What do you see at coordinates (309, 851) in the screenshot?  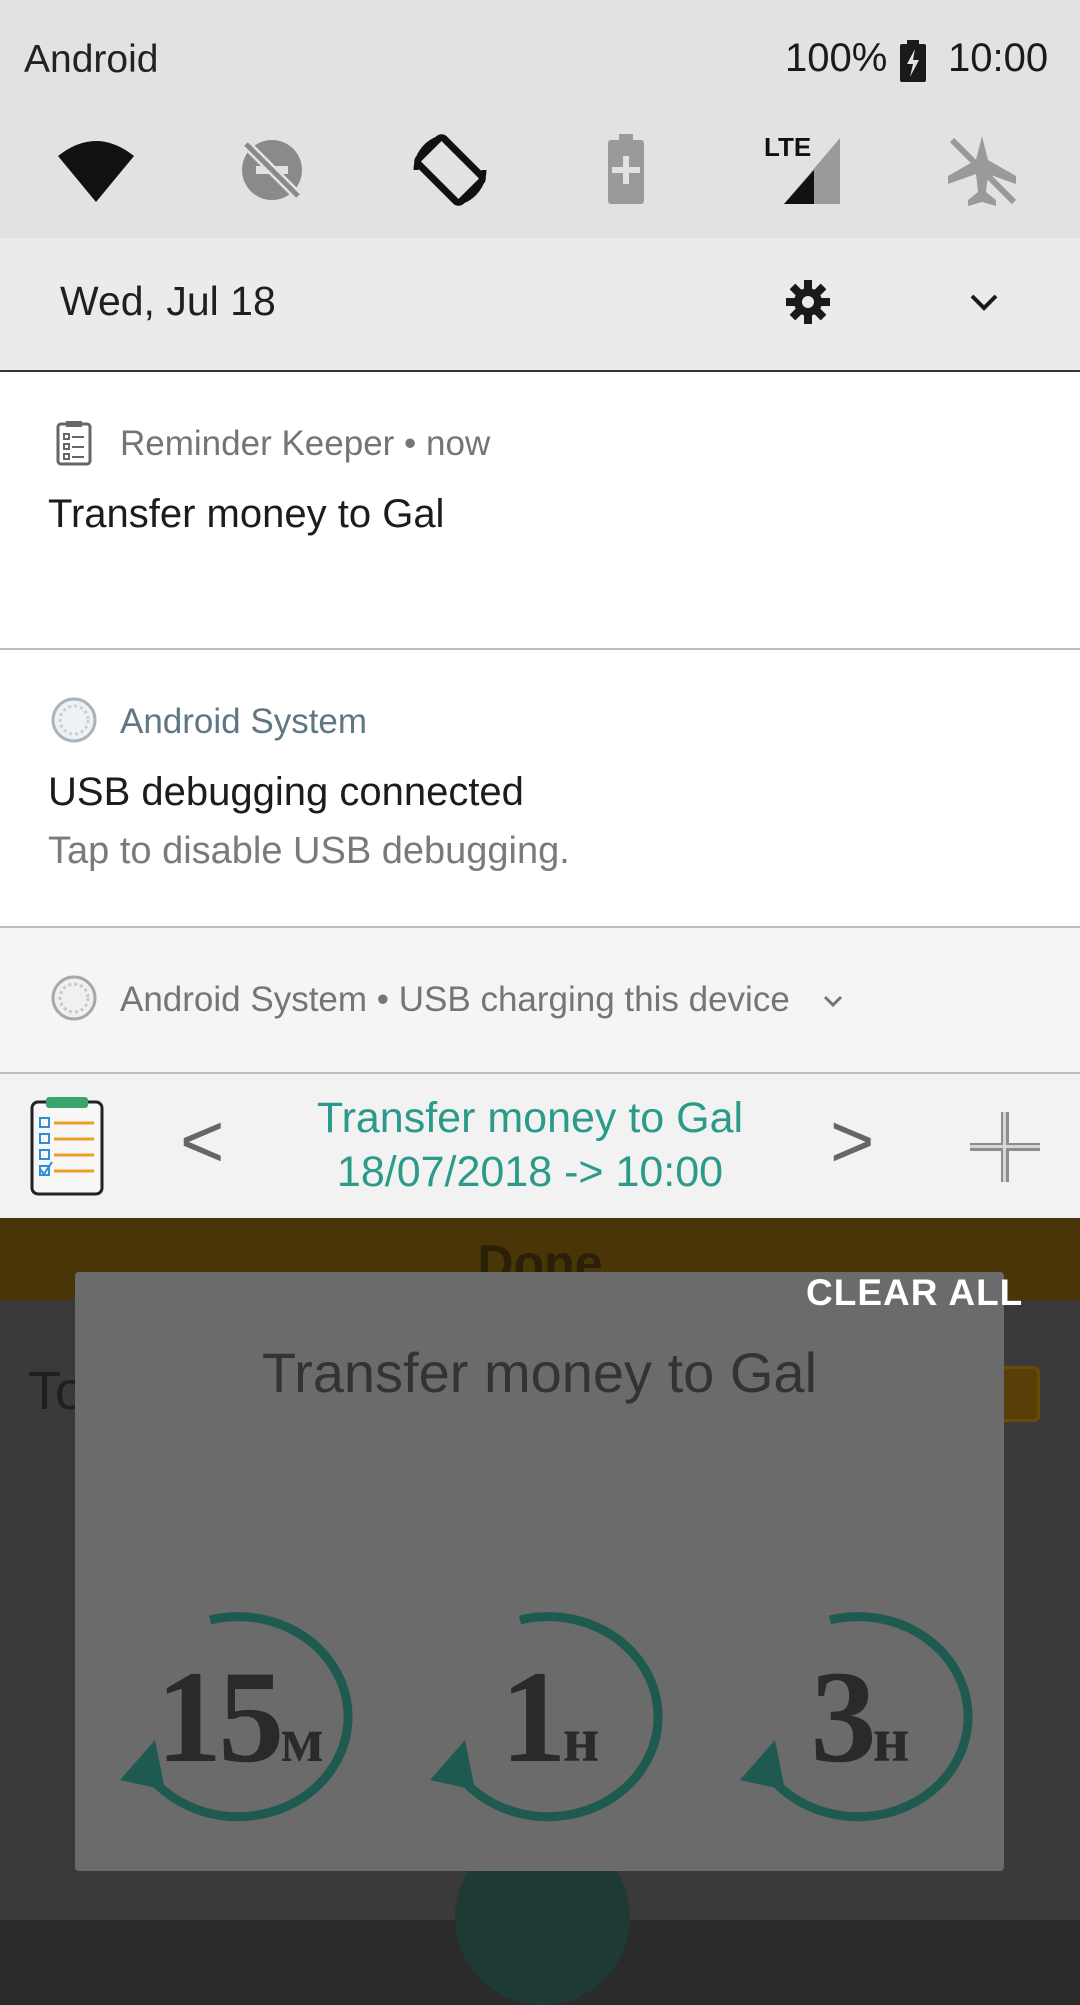 I see `notification-text: Tap to disable USB debugging.` at bounding box center [309, 851].